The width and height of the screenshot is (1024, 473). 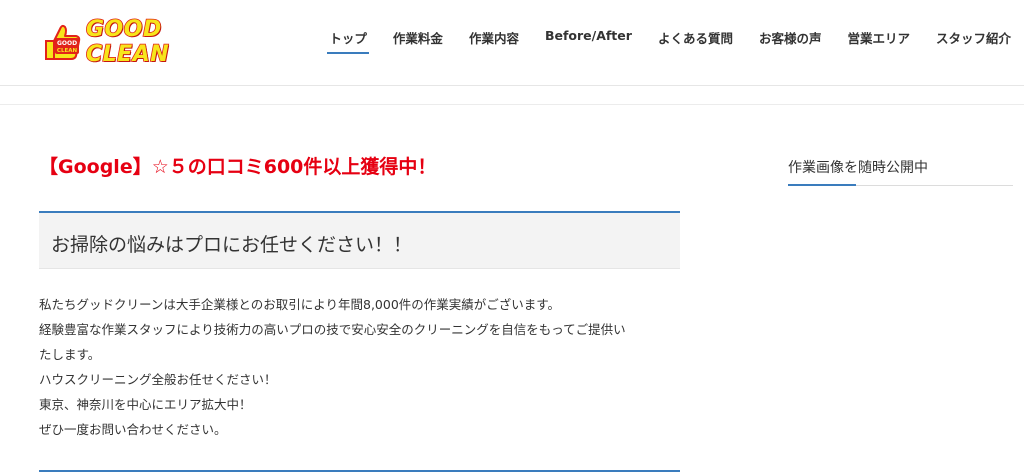 What do you see at coordinates (145, 404) in the screenshot?
I see `intro-line: 東京、神奈川を中心にエリア拡大中！` at bounding box center [145, 404].